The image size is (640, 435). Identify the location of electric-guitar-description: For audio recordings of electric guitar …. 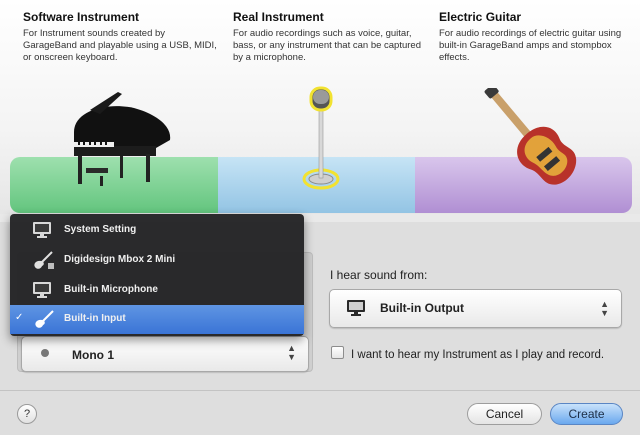
(530, 45).